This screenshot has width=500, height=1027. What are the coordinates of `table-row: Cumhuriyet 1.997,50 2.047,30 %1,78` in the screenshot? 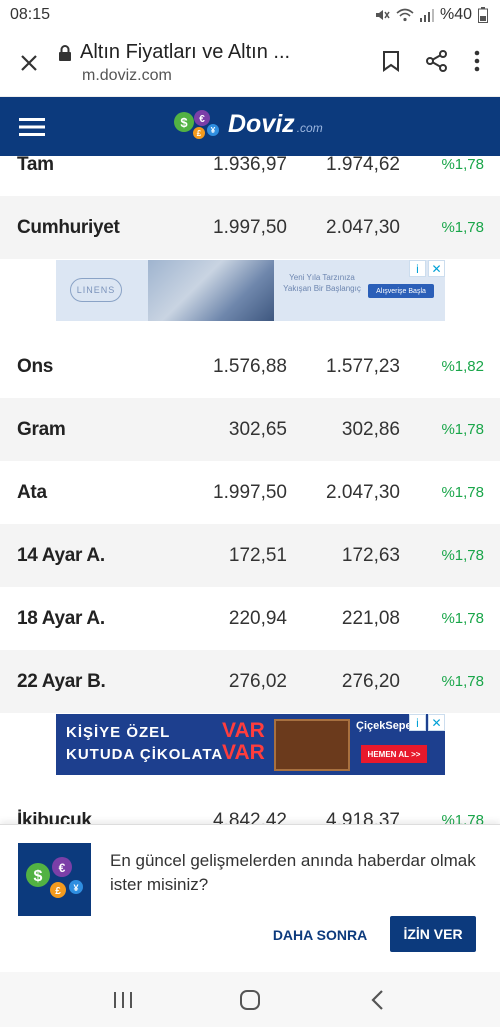 It's located at (250, 227).